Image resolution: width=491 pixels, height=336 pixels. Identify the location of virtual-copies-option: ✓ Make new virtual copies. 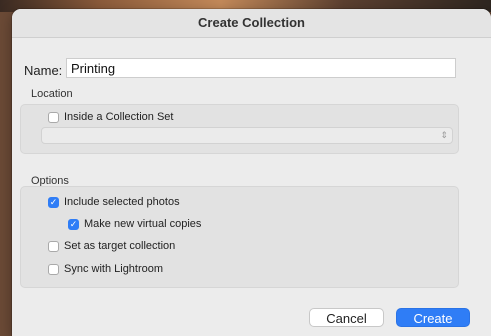
(134, 224).